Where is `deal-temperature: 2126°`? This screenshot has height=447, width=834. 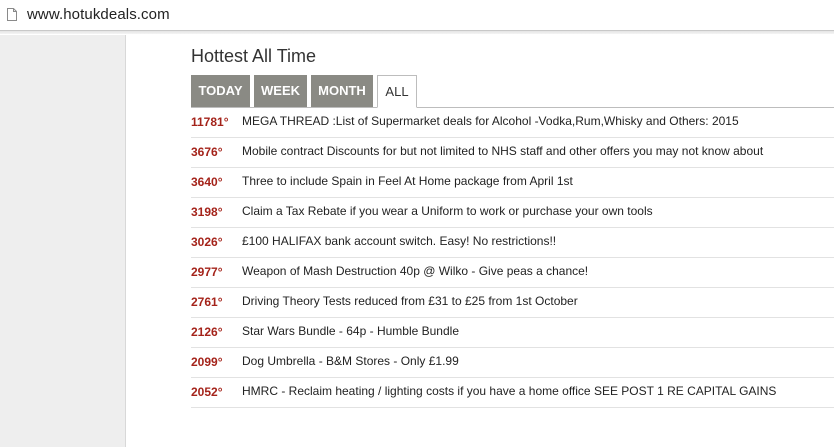
deal-temperature: 2126° is located at coordinates (207, 332).